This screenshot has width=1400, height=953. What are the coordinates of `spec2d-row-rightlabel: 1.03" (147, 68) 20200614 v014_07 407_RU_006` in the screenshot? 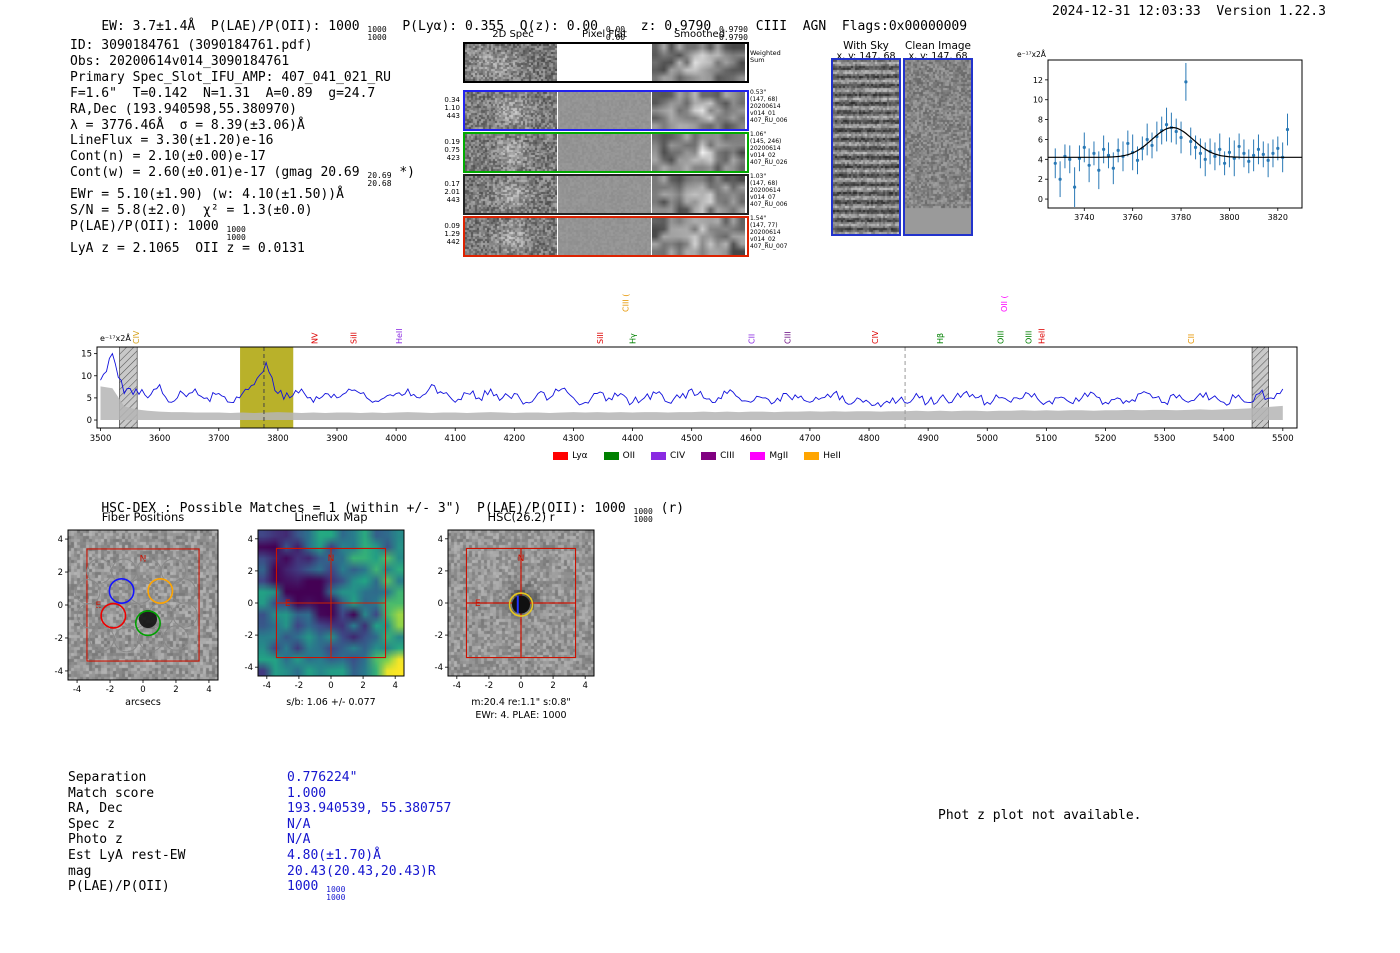 It's located at (769, 190).